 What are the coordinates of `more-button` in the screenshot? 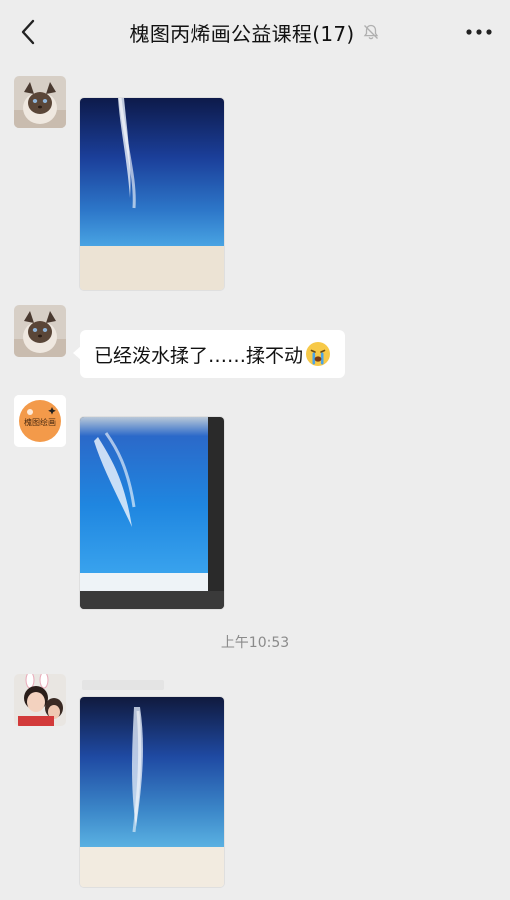 It's located at (479, 32).